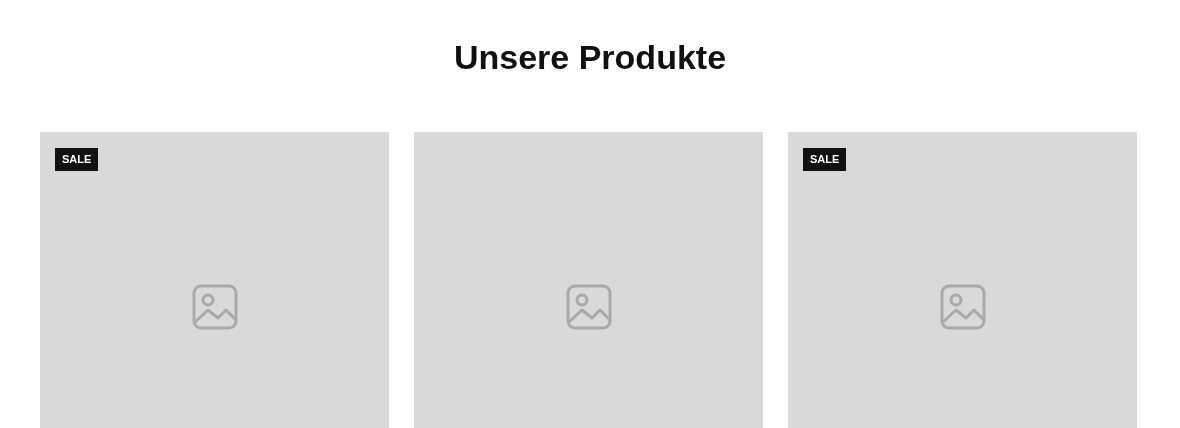  Describe the element at coordinates (590, 57) in the screenshot. I see `section-title: Unsere Produkte` at that location.